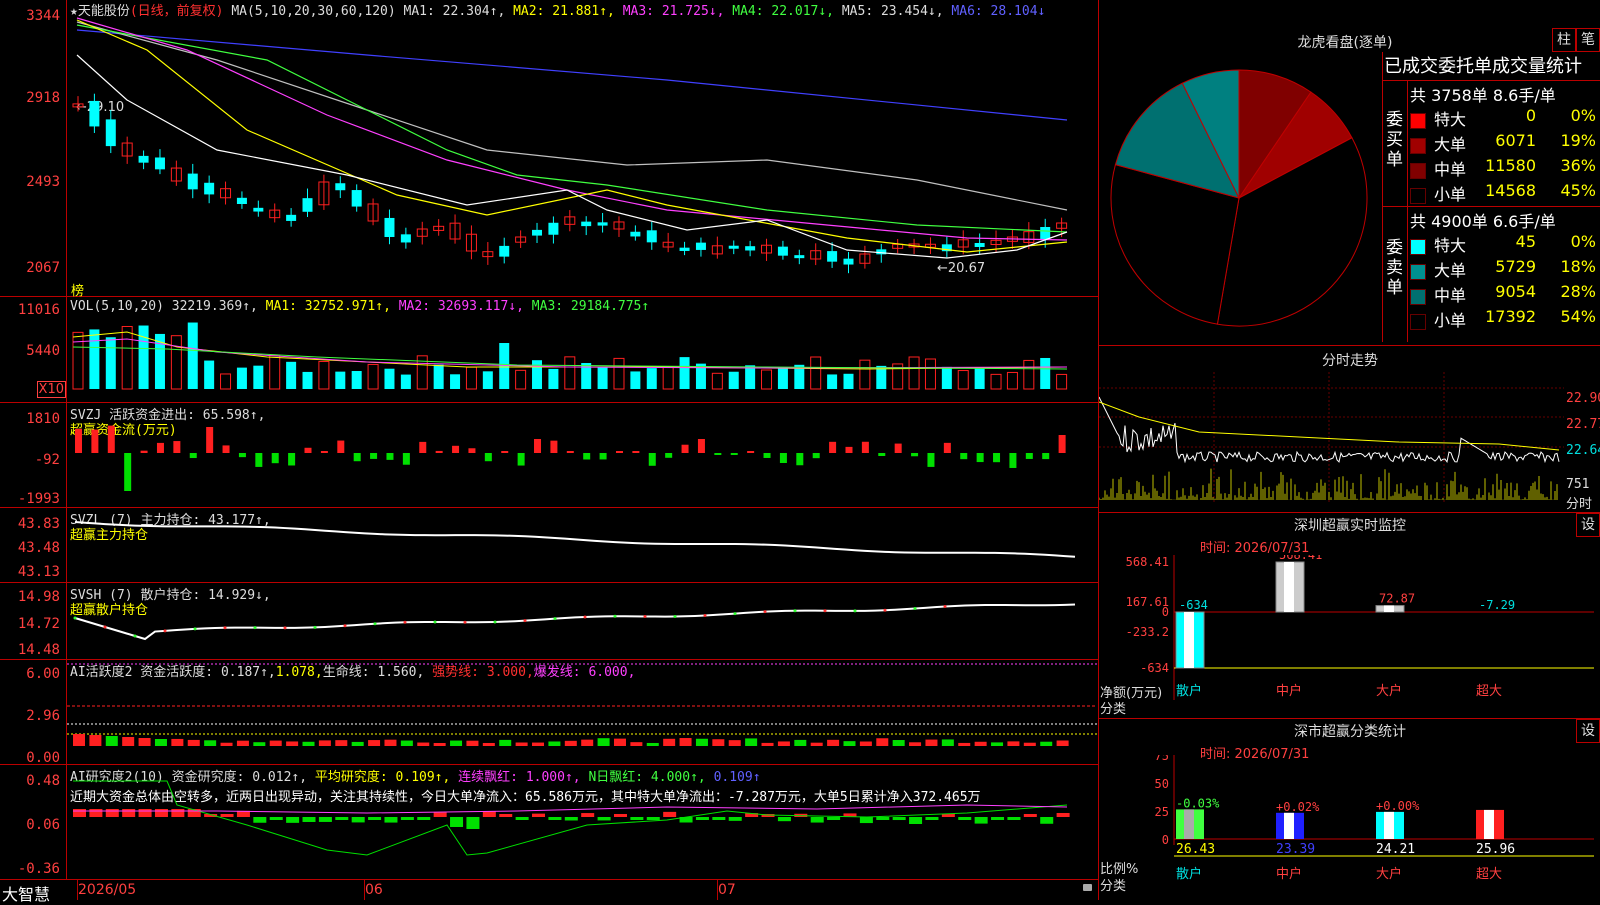 The image size is (1600, 905). Describe the element at coordinates (1450, 320) in the screenshot. I see `legend-name: 小单` at that location.